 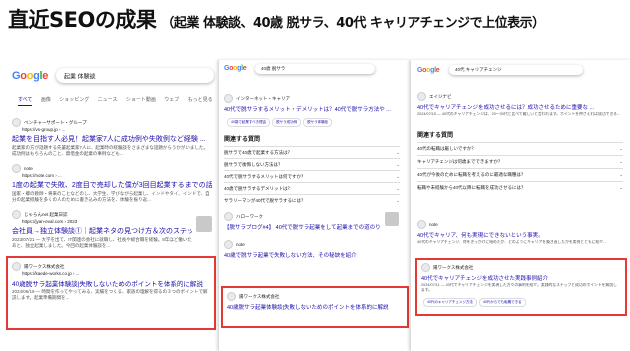 I want to click on chip-link: 40歳で起業すべき理由, so click(x=249, y=122).